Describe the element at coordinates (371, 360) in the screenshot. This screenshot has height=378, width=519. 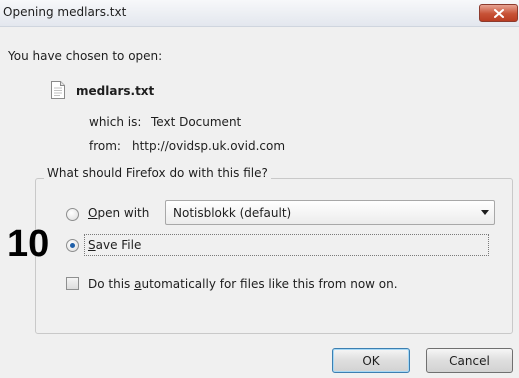
I see `ok-button: OK` at that location.